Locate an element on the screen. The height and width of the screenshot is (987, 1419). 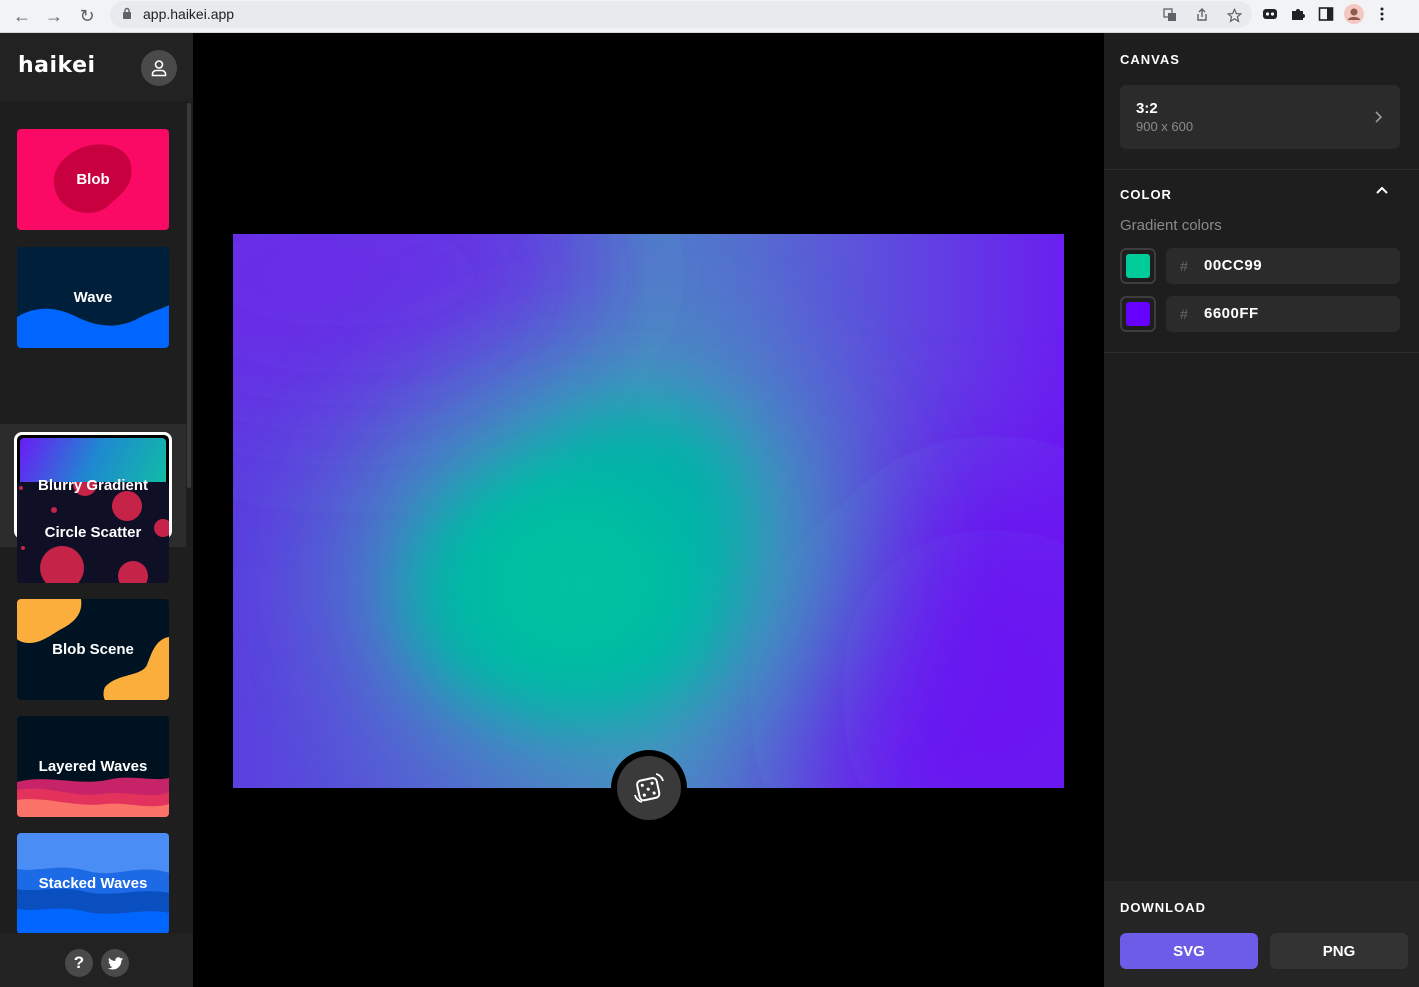
canvas-ratio: 3:2 is located at coordinates (1147, 108).